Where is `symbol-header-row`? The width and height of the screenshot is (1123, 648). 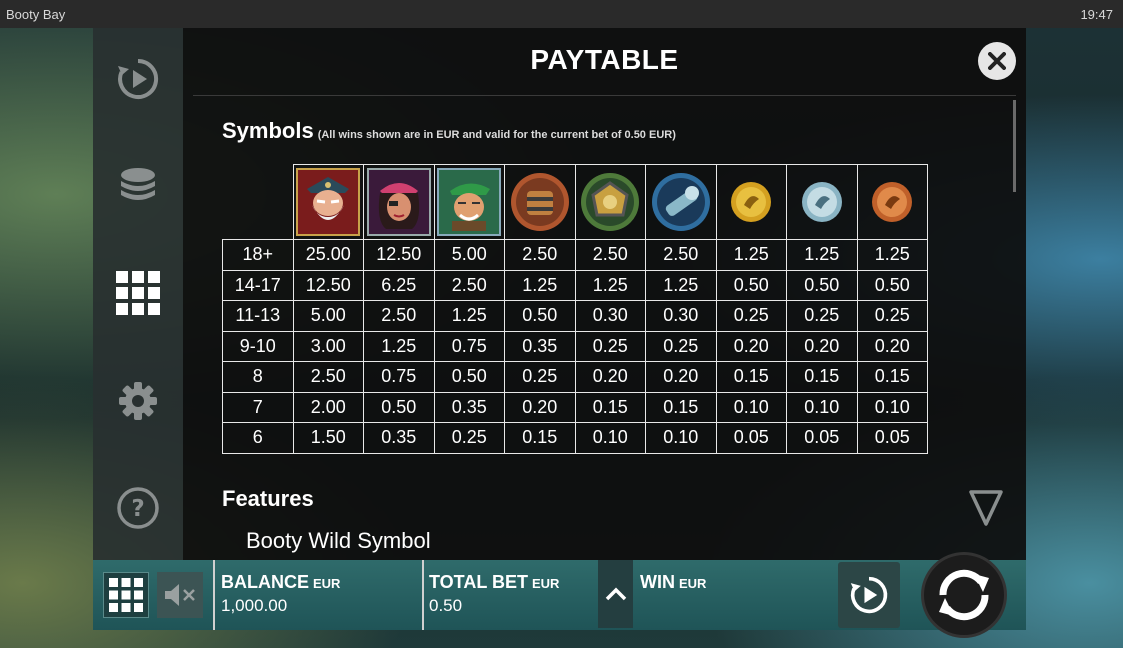 symbol-header-row is located at coordinates (575, 202).